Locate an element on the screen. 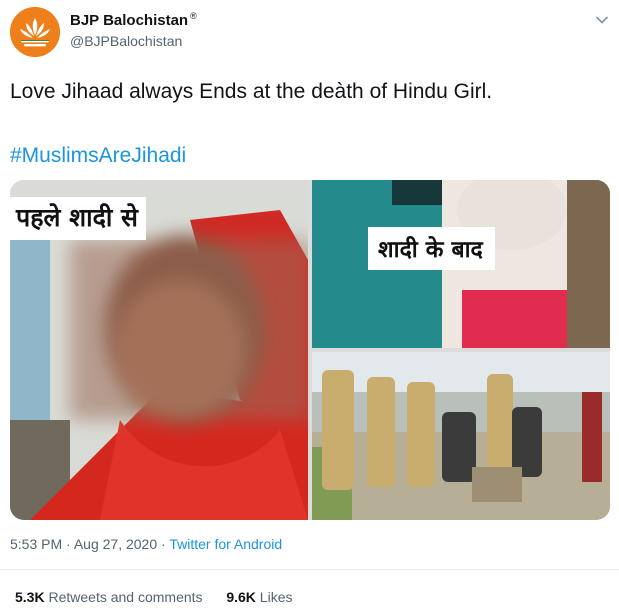 The height and width of the screenshot is (612, 619). caption-before-wedding: पहले शादी से is located at coordinates (78, 218).